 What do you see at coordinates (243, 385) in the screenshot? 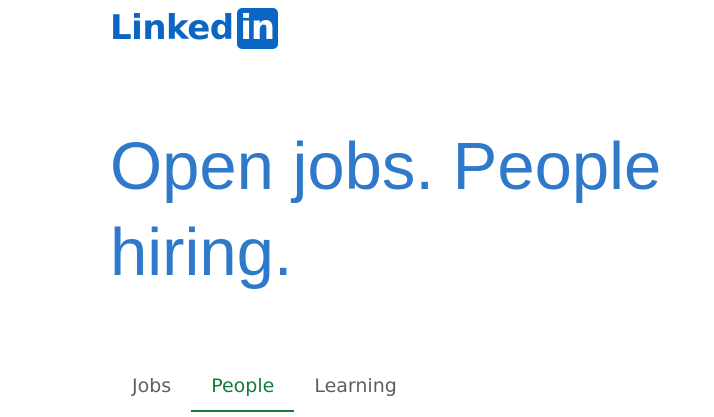
I see `tab-people: People` at bounding box center [243, 385].